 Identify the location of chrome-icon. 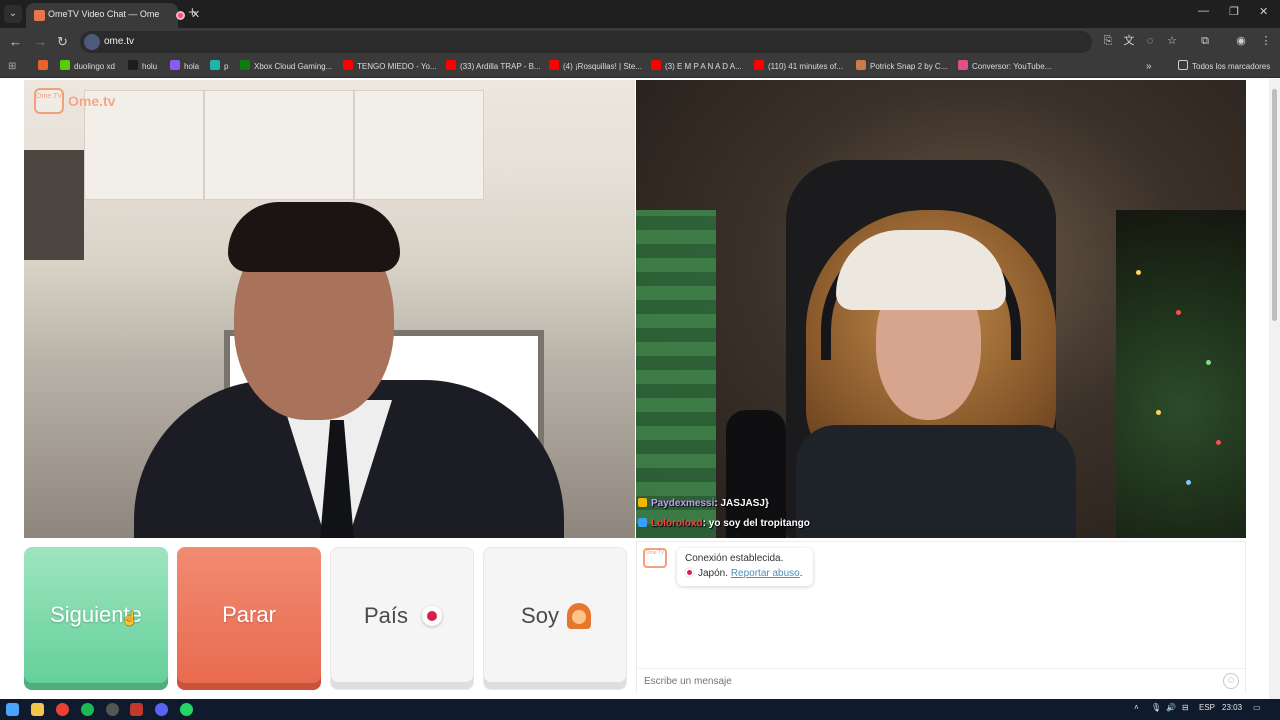
(62, 709).